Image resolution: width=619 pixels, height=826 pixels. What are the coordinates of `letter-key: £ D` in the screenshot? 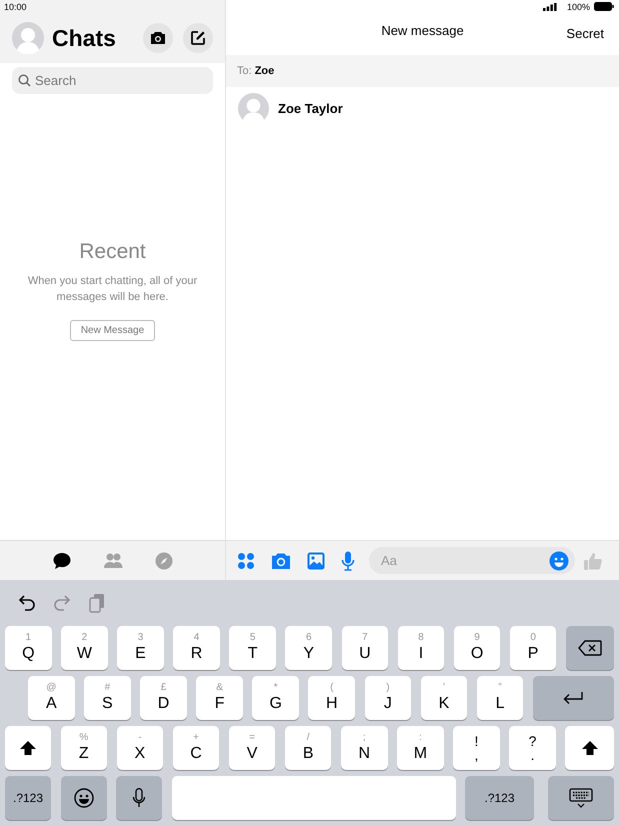 It's located at (163, 698).